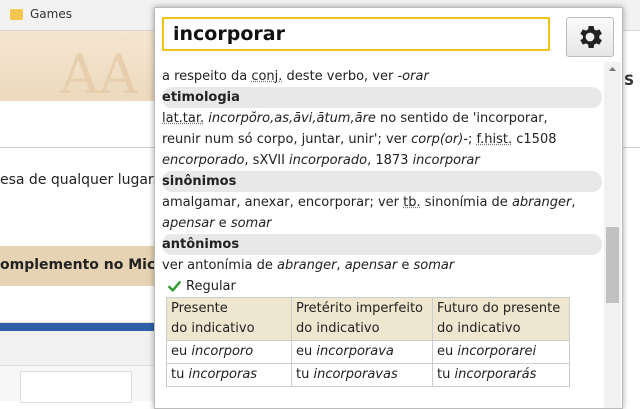 This screenshot has height=409, width=640. What do you see at coordinates (382, 286) in the screenshot?
I see `regular-verb-indicator: Regular` at bounding box center [382, 286].